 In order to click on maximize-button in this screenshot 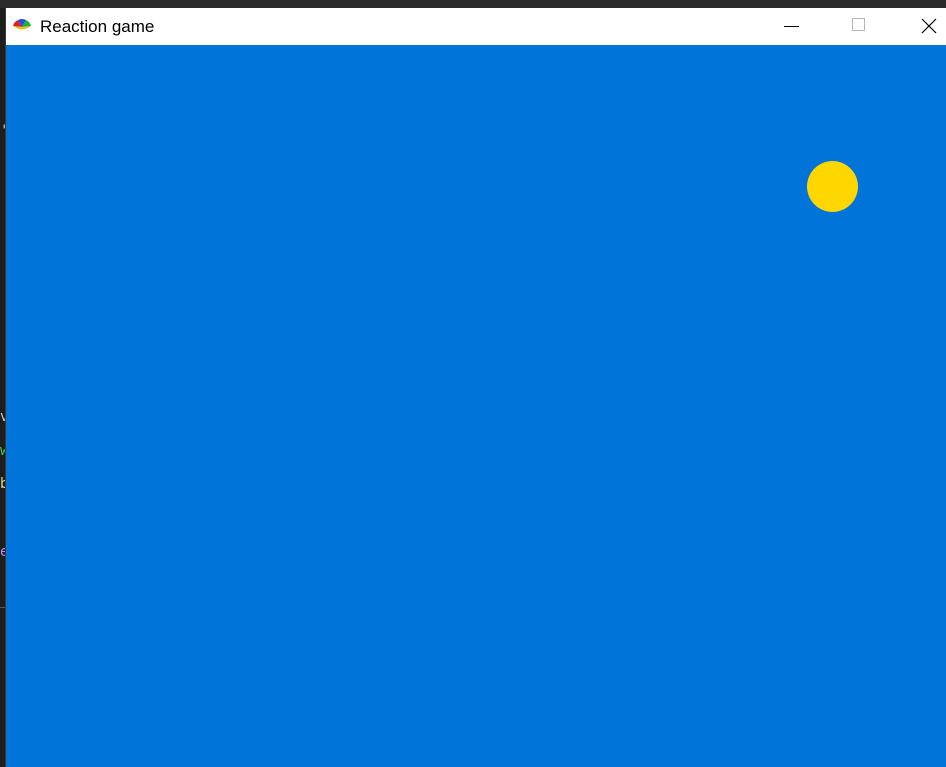, I will do `click(859, 26)`.